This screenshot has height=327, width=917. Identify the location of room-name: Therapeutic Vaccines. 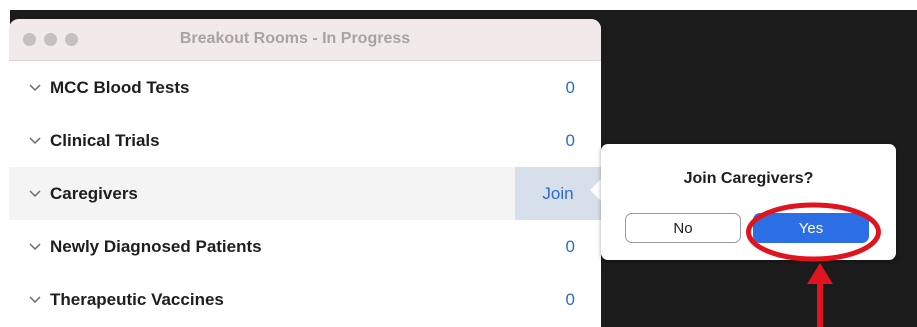
(137, 299).